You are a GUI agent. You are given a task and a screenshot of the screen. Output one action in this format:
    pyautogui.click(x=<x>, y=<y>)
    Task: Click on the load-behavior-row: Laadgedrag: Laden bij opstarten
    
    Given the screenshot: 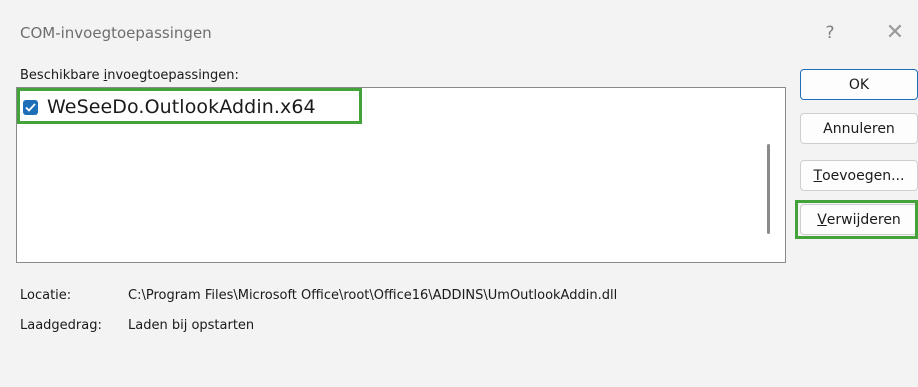 What is the action you would take?
    pyautogui.click(x=137, y=325)
    